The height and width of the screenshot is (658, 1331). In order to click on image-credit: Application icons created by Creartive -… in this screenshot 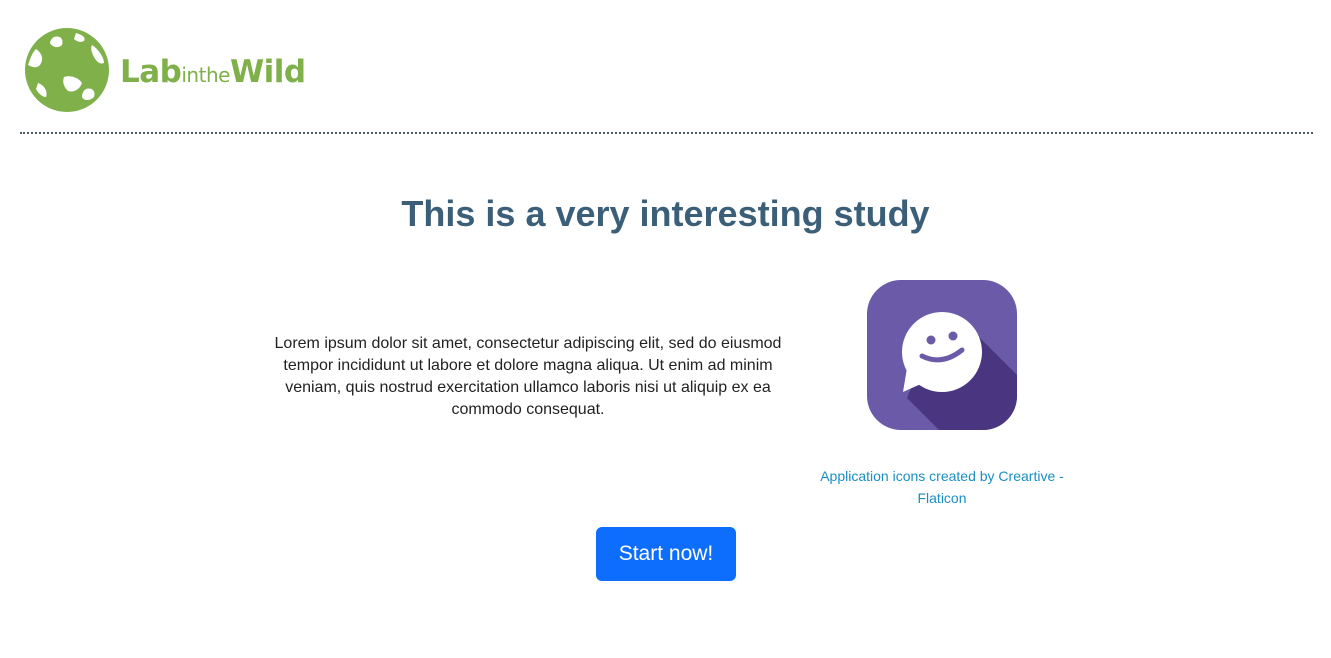, I will do `click(942, 487)`.